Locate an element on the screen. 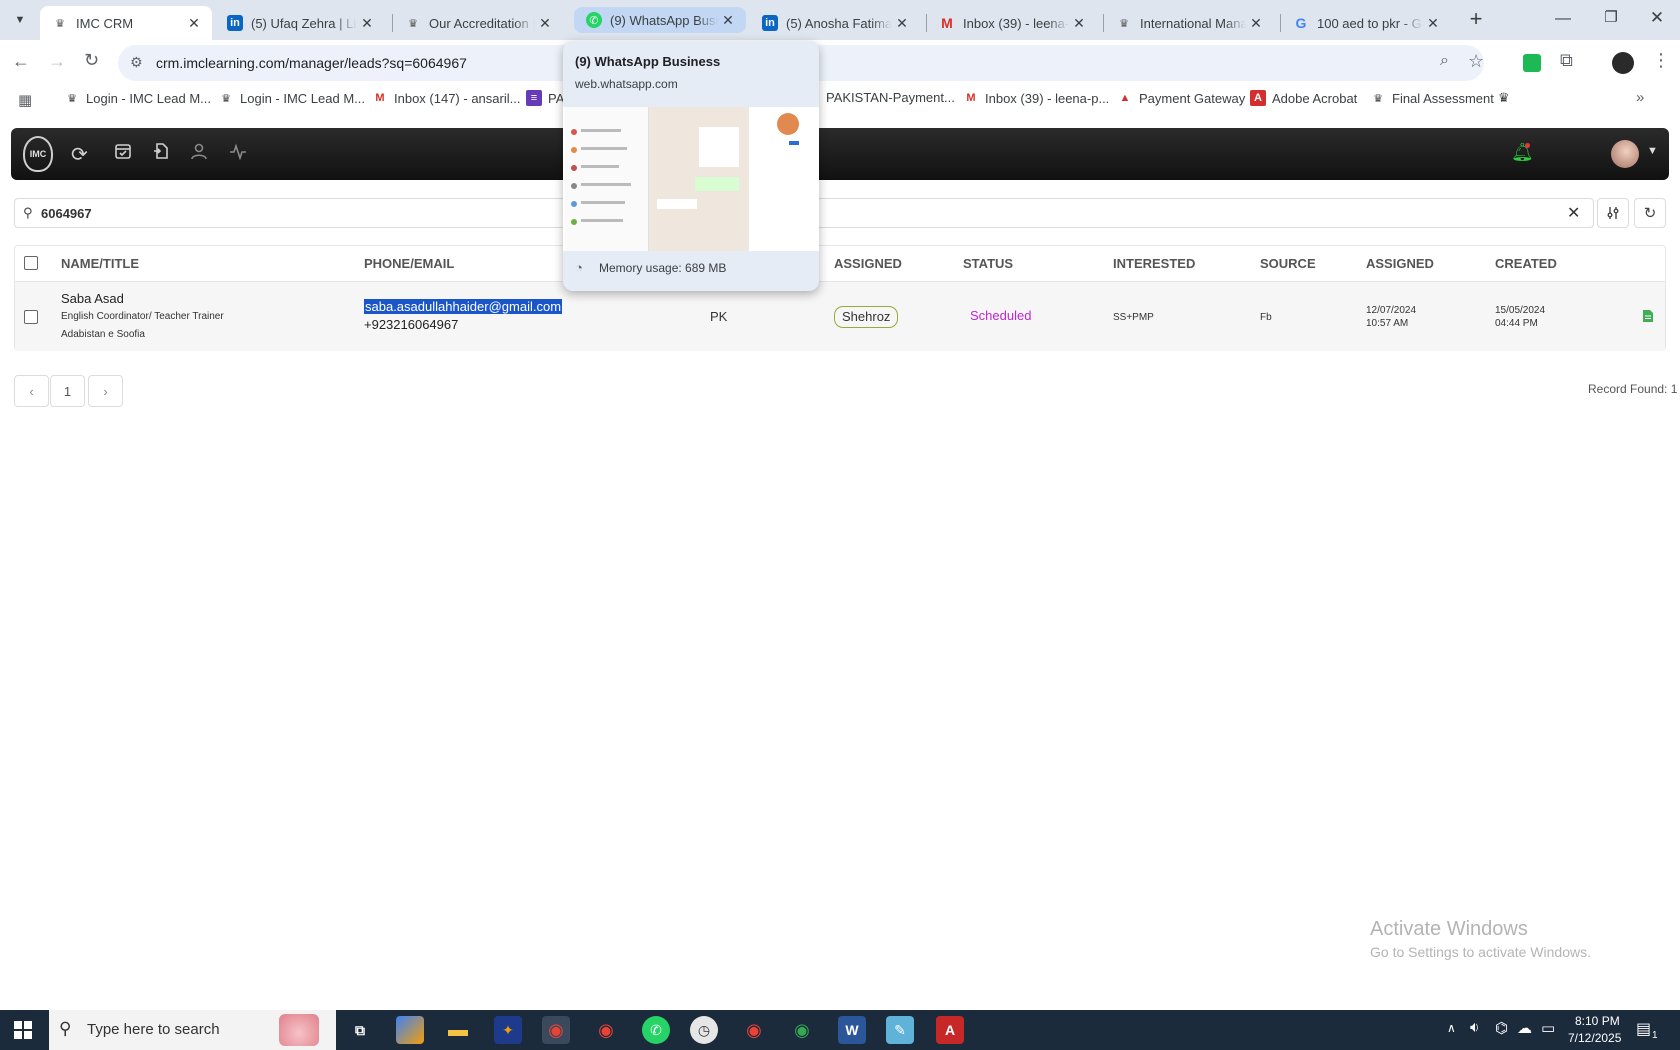 This screenshot has height=1050, width=1680. bookmark-item: A Adobe Acrobat is located at coordinates (1303, 98).